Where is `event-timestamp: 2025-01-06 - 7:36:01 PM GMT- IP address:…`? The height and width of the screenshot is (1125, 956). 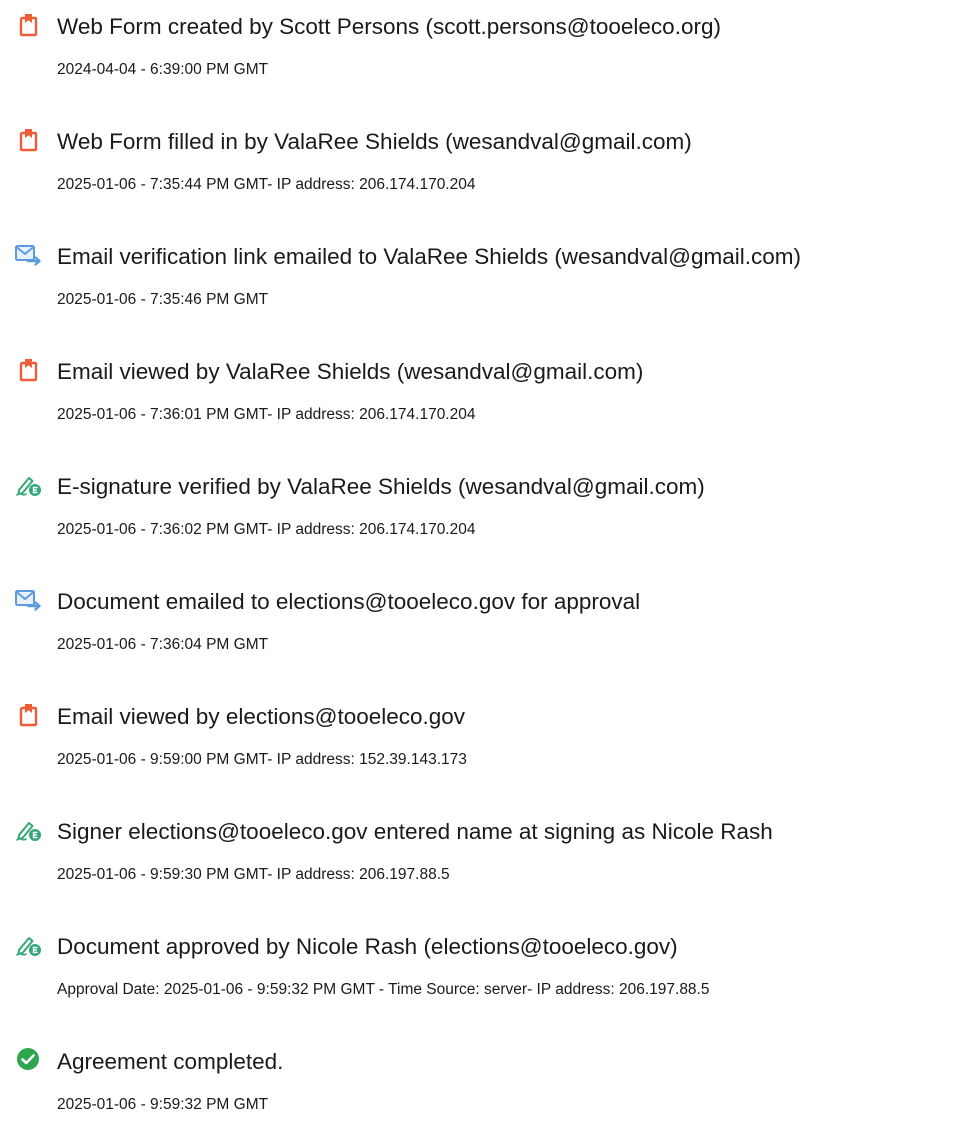 event-timestamp: 2025-01-06 - 7:36:01 PM GMT- IP address:… is located at coordinates (266, 414).